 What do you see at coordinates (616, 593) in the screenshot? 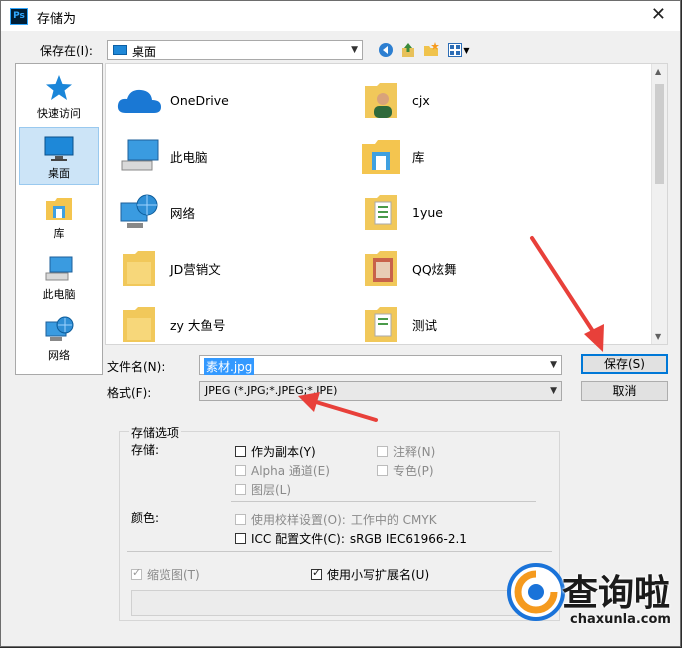
I see `watermark-text: 查询啦` at bounding box center [616, 593].